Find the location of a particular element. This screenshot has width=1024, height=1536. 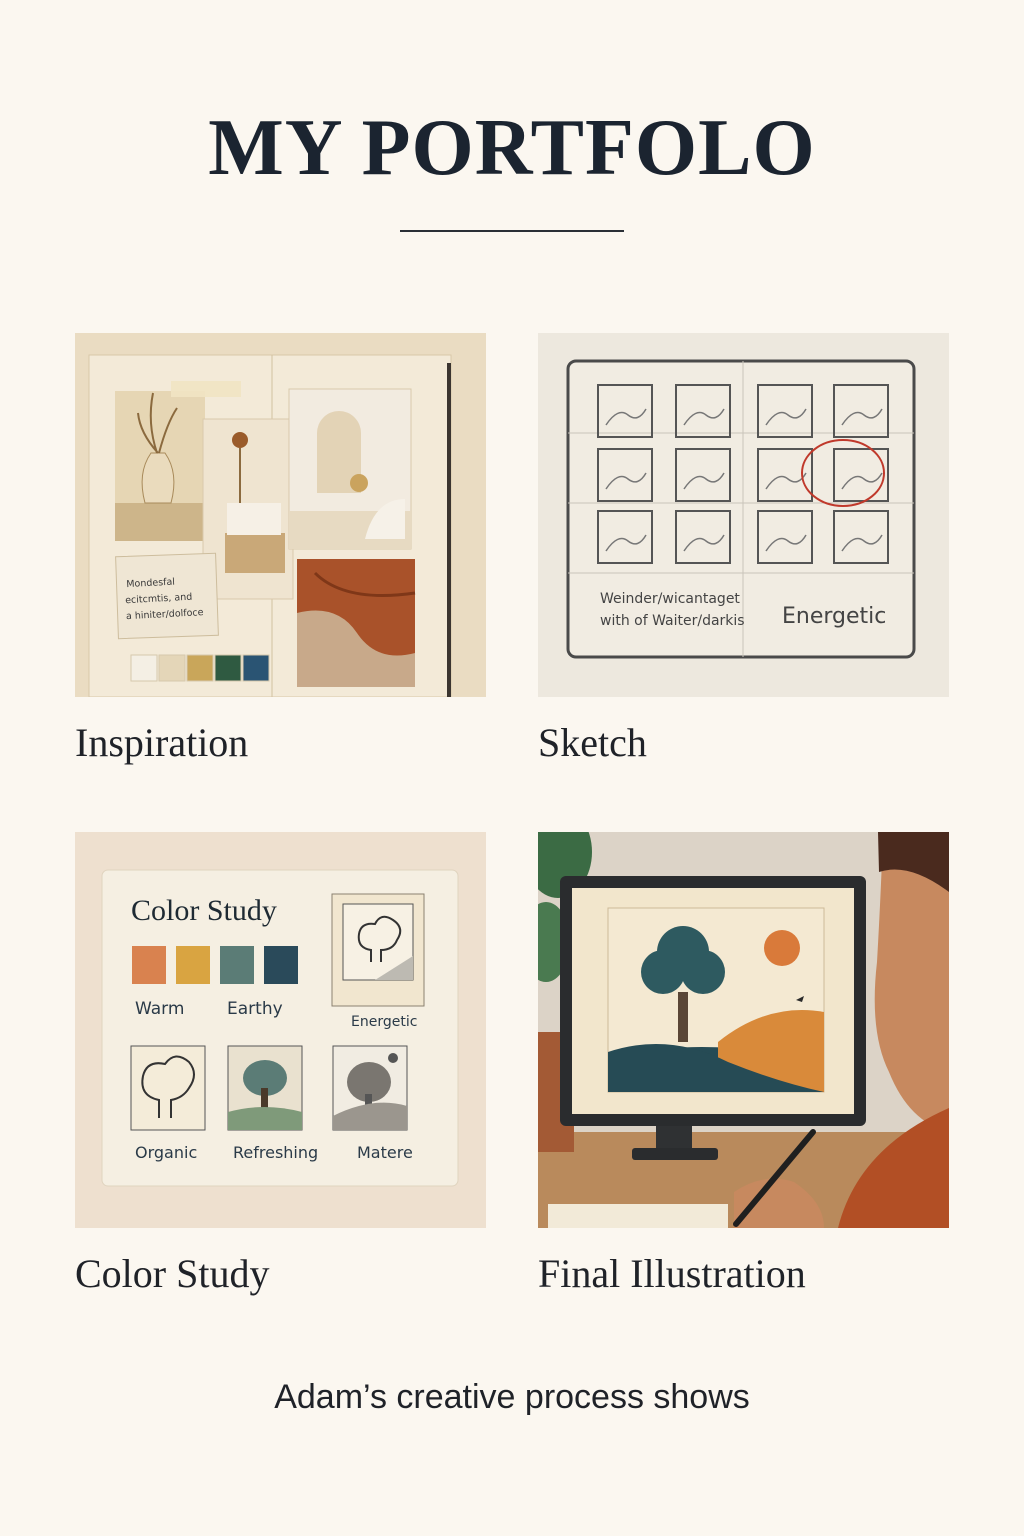

card-caption-inspiration: Inspiration is located at coordinates (162, 742).